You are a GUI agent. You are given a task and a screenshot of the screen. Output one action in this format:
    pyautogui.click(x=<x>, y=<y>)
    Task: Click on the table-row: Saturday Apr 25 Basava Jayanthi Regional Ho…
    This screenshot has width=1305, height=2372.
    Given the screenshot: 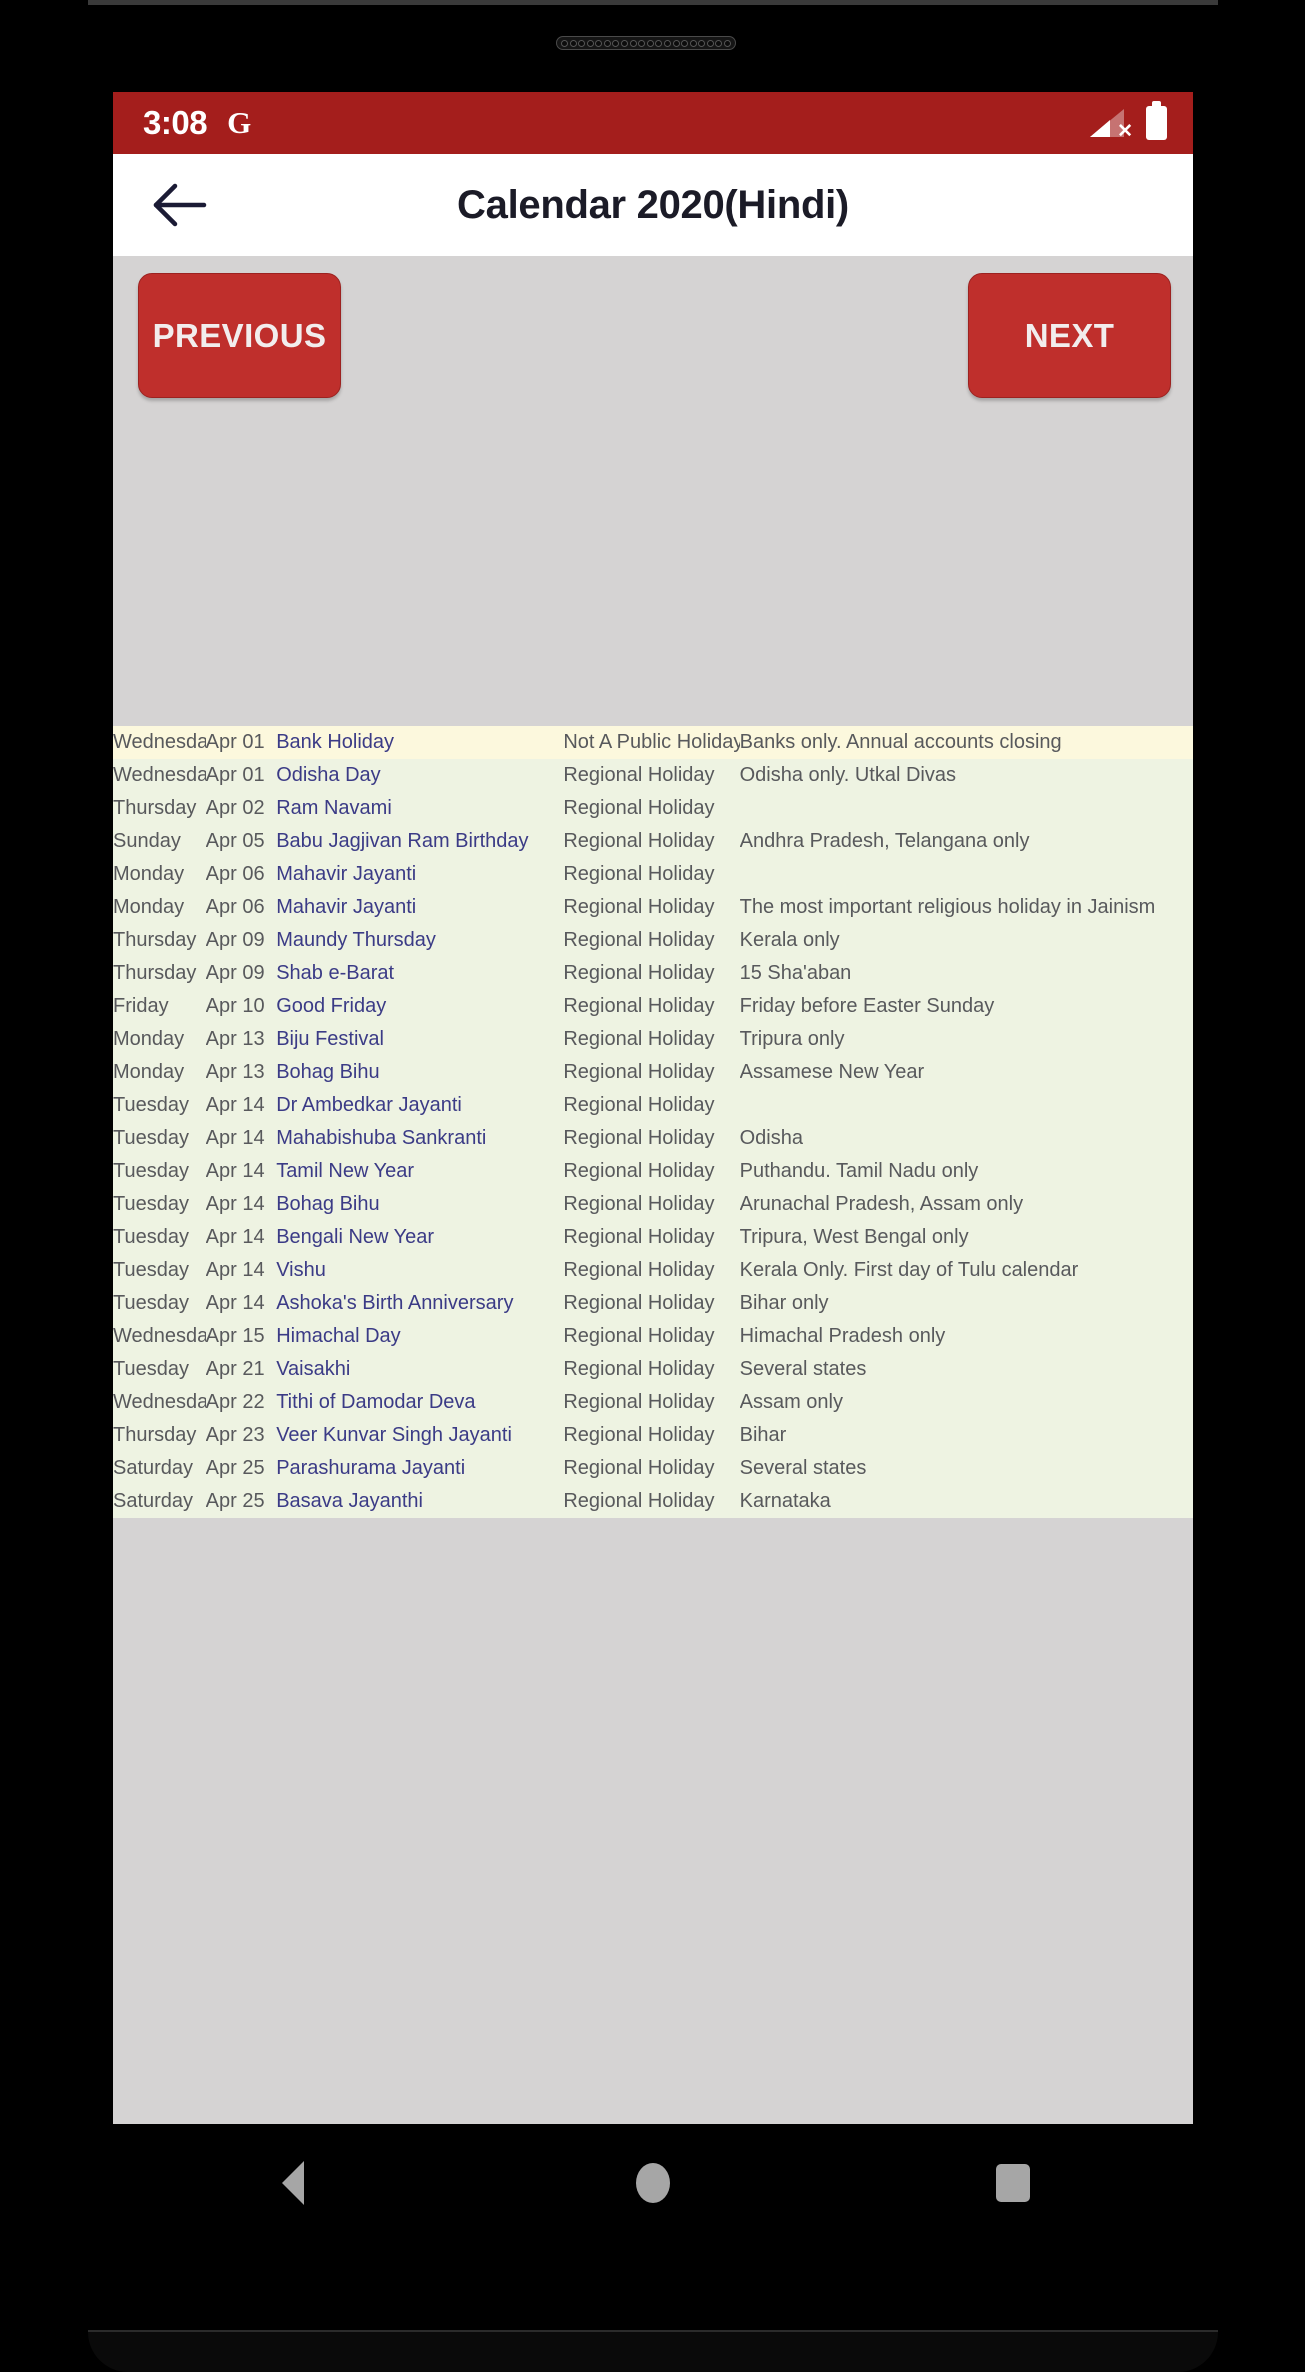 What is the action you would take?
    pyautogui.click(x=653, y=1501)
    